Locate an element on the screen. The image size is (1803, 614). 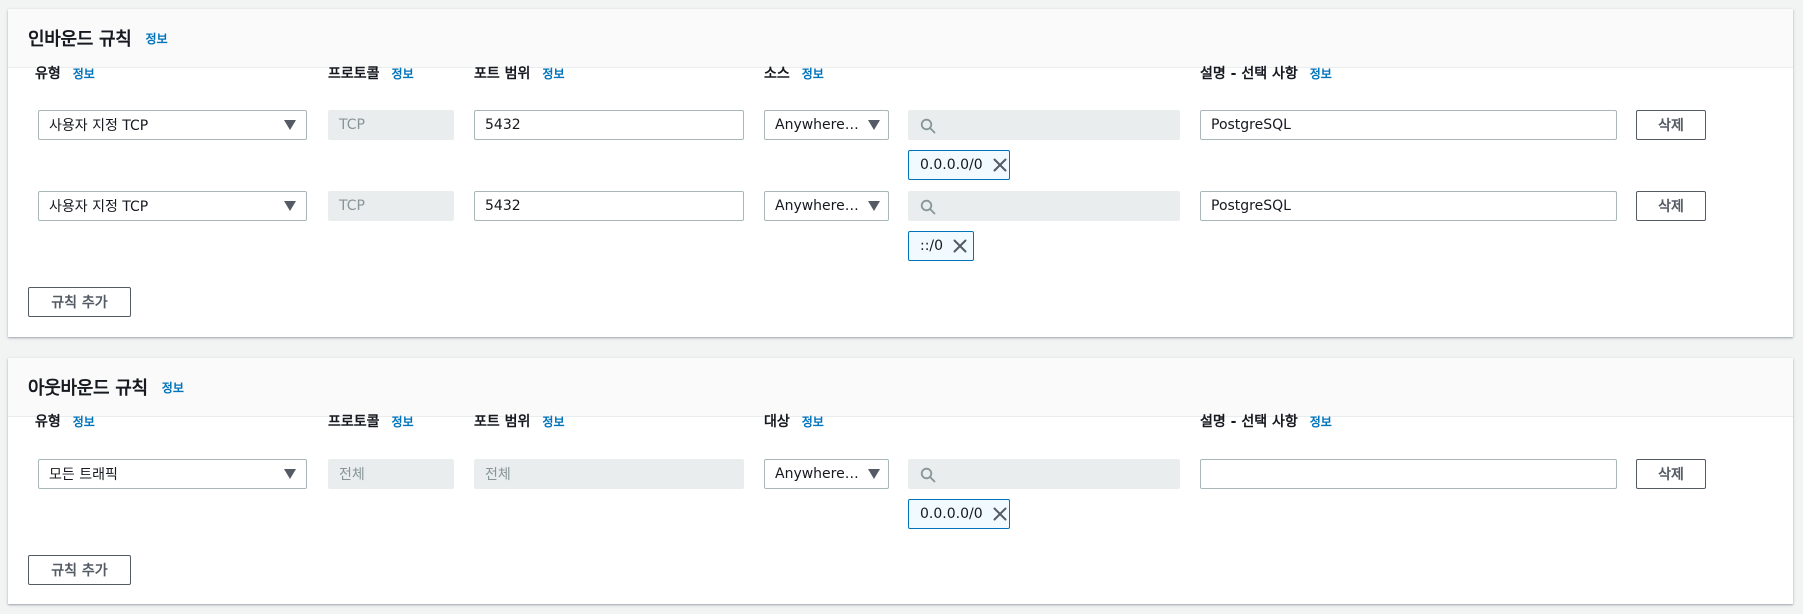
inbound-row-cidr-token-label: ::/0 is located at coordinates (932, 246).